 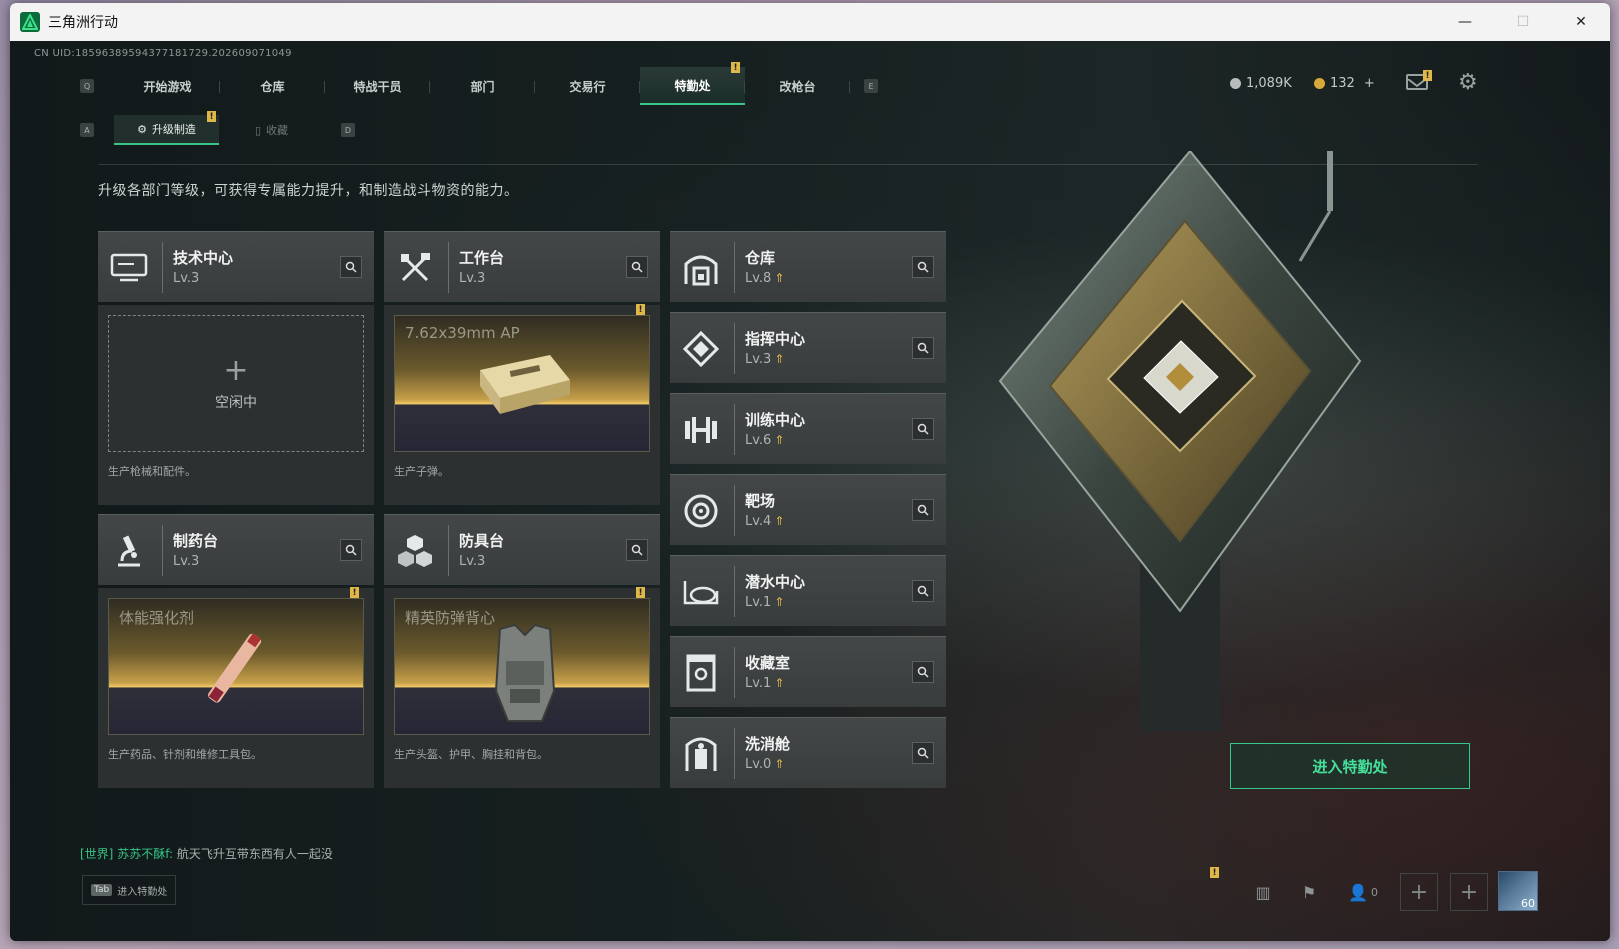 I want to click on crafting-item-box: 体能强化剂, so click(x=236, y=666).